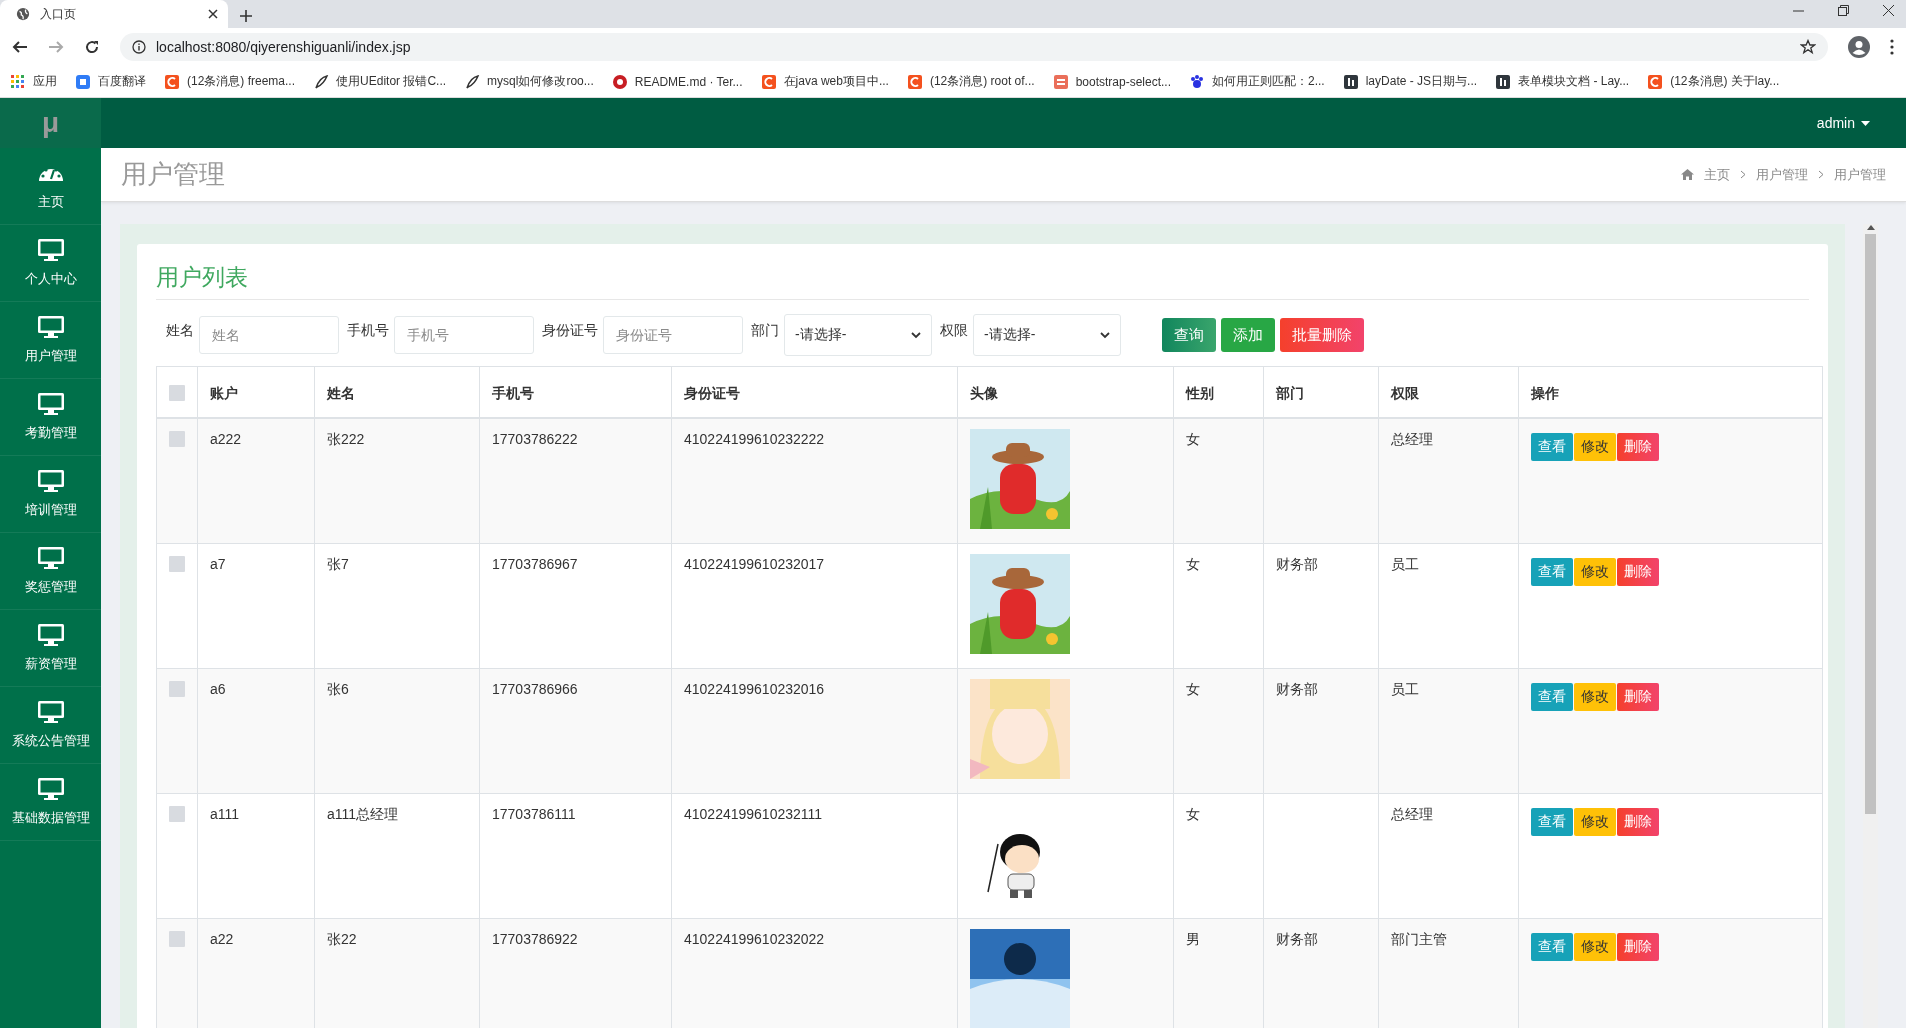  Describe the element at coordinates (1859, 47) in the screenshot. I see `account-icon` at that location.